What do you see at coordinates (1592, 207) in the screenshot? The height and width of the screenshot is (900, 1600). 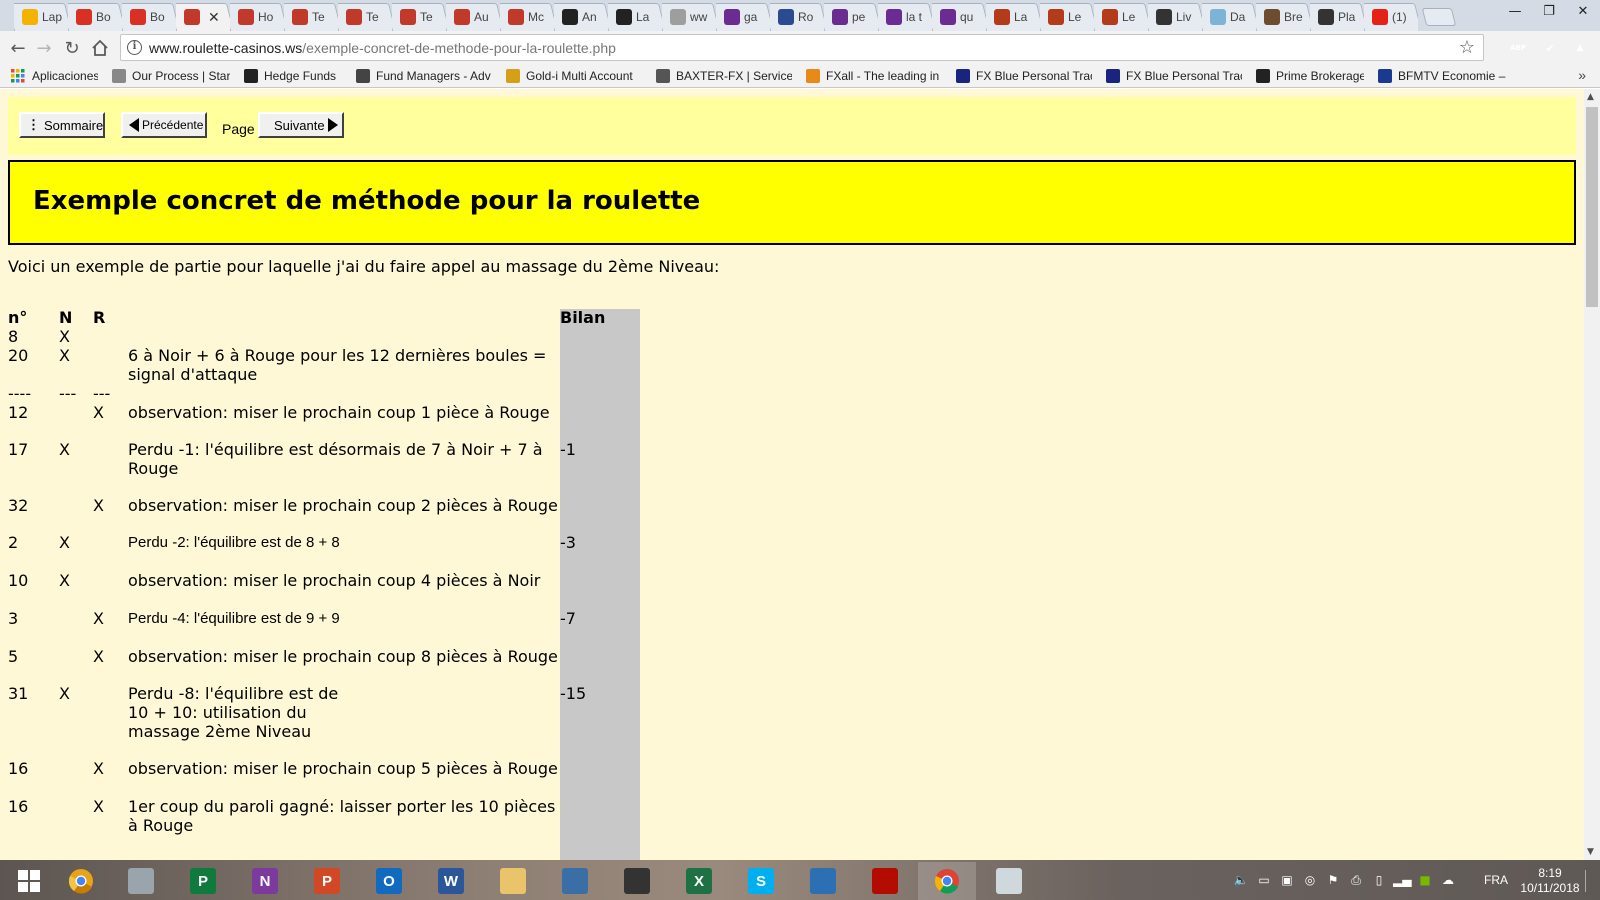 I see `scroll-thumb` at bounding box center [1592, 207].